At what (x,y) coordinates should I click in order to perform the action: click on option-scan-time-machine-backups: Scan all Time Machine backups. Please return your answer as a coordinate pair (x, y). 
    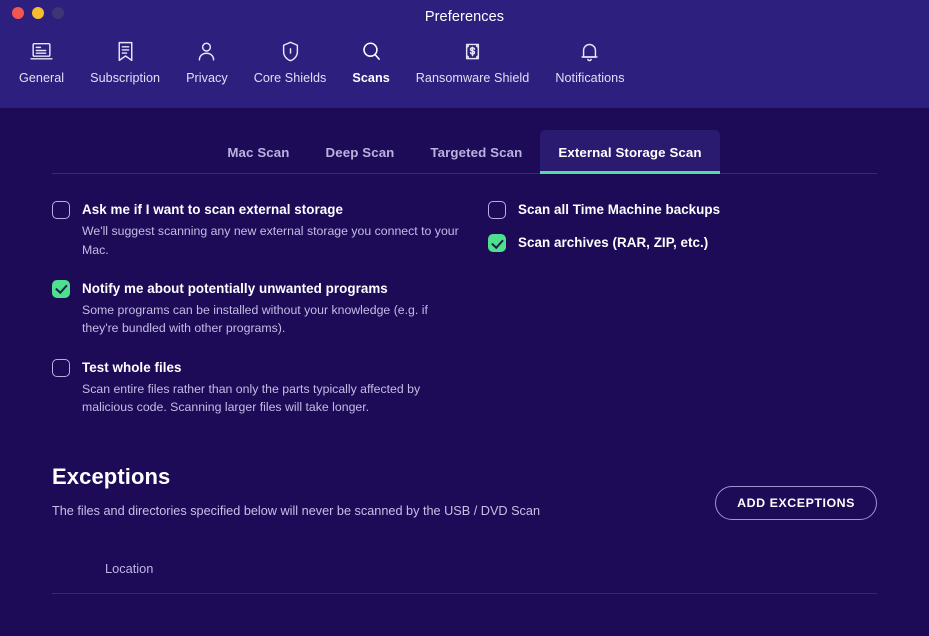
    Looking at the image, I should click on (682, 209).